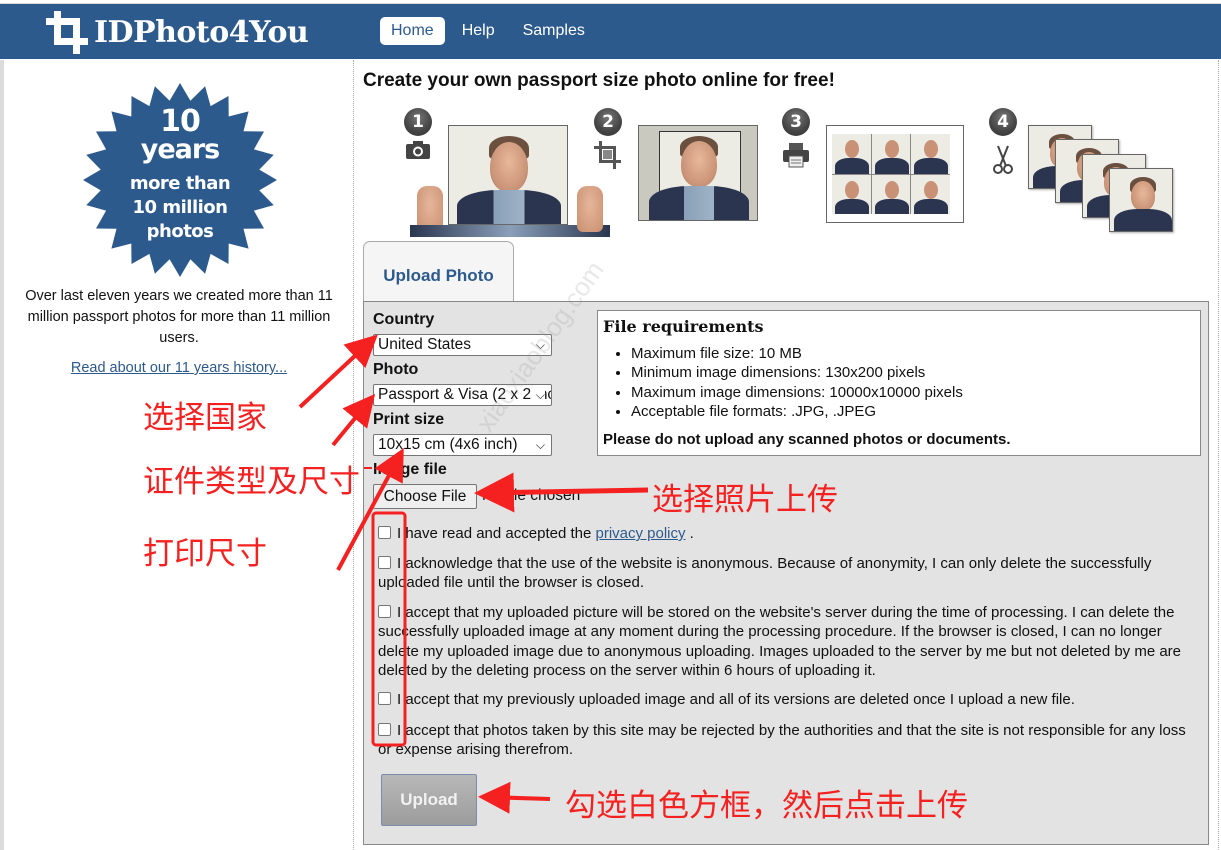  What do you see at coordinates (683, 326) in the screenshot?
I see `requirements-title: File requirements` at bounding box center [683, 326].